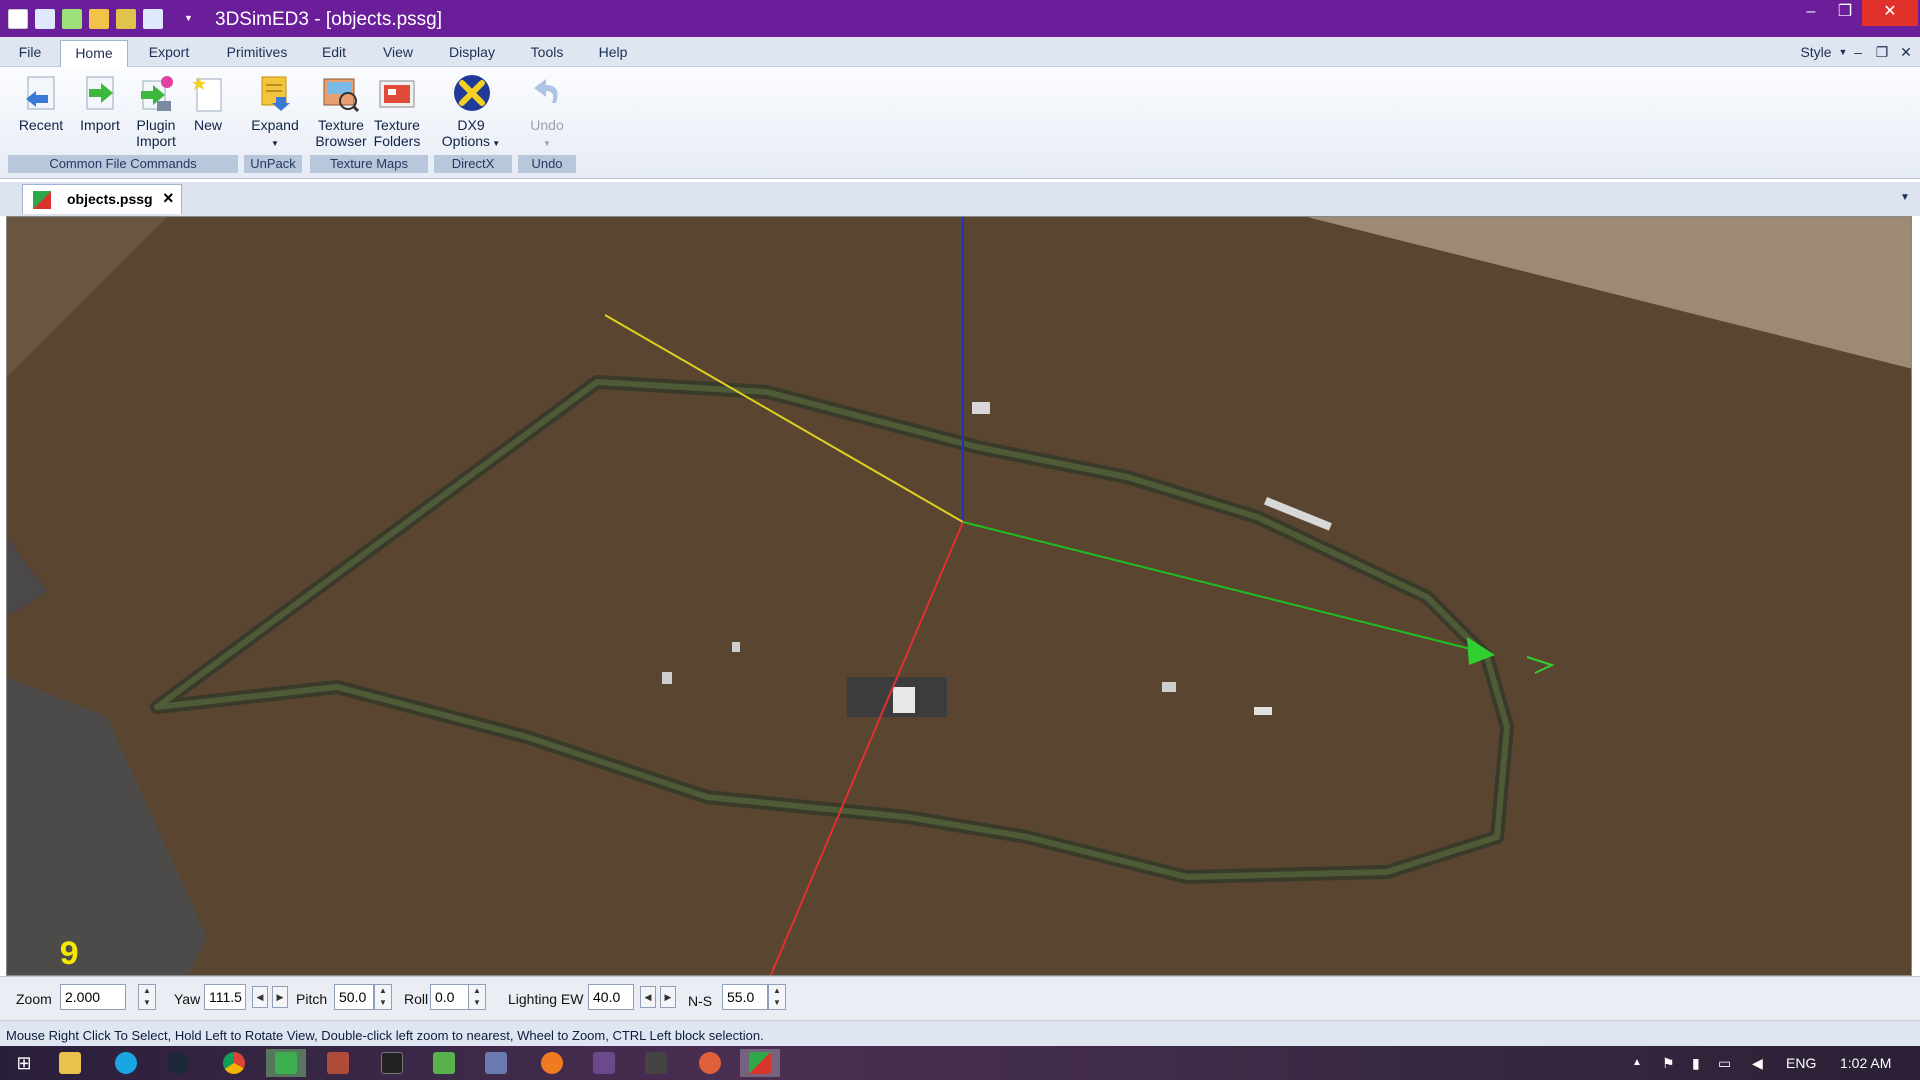 The height and width of the screenshot is (1080, 1920). Describe the element at coordinates (225, 997) in the screenshot. I see `yaw-input: 111.5` at that location.